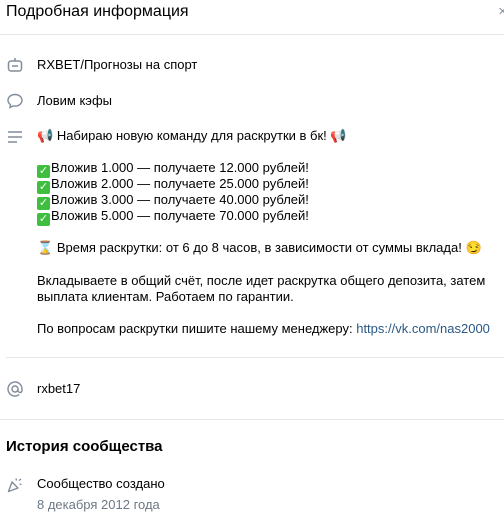 This screenshot has width=504, height=513. What do you see at coordinates (45, 247) in the screenshot?
I see `hourglass-icon: ⌛` at bounding box center [45, 247].